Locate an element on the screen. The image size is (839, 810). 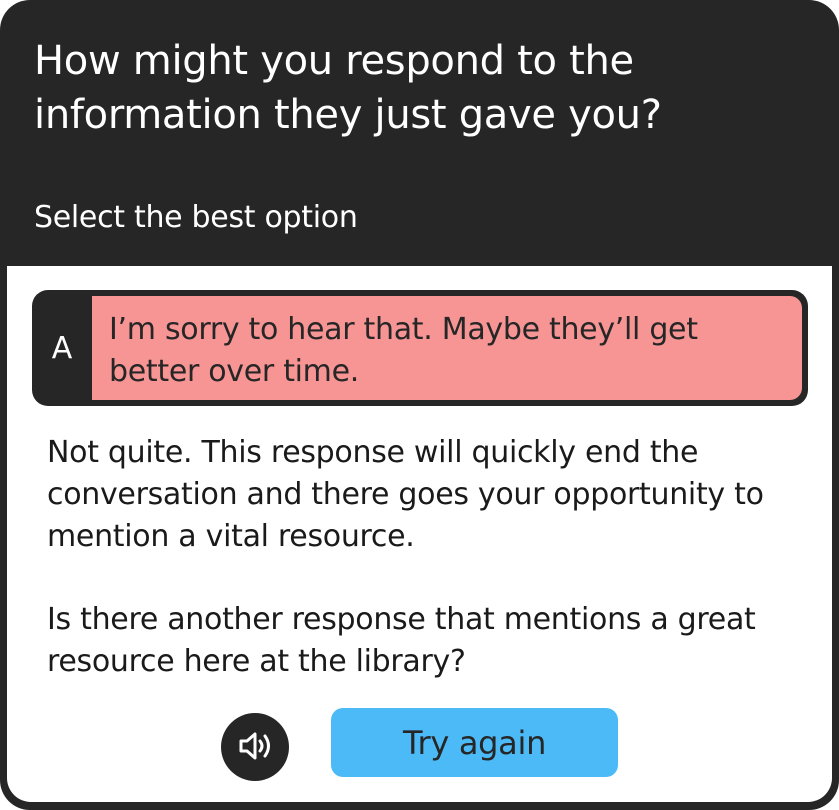
speaker-icon is located at coordinates (255, 747).